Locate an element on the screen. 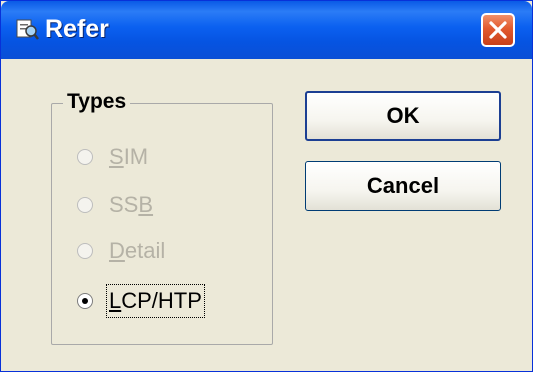 The image size is (533, 372). refer-app-icon is located at coordinates (27, 29).